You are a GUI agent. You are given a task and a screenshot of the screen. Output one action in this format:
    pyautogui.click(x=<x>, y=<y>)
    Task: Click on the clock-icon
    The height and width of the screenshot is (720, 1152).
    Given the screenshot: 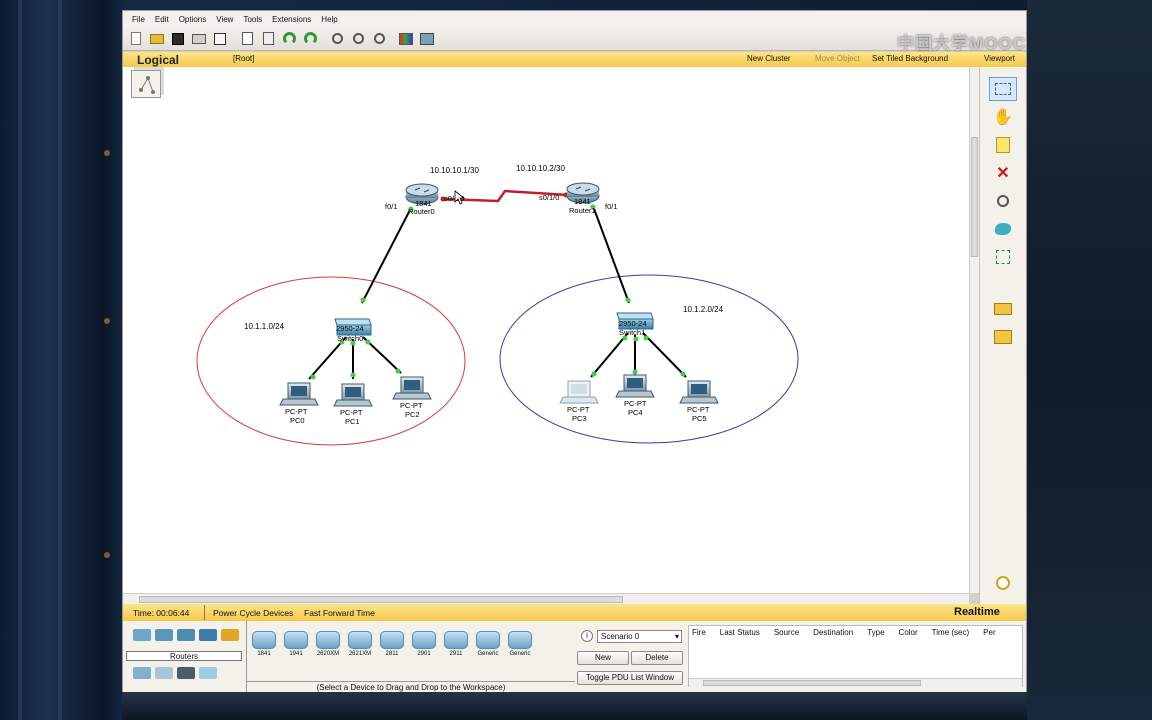 What is the action you would take?
    pyautogui.click(x=1003, y=583)
    